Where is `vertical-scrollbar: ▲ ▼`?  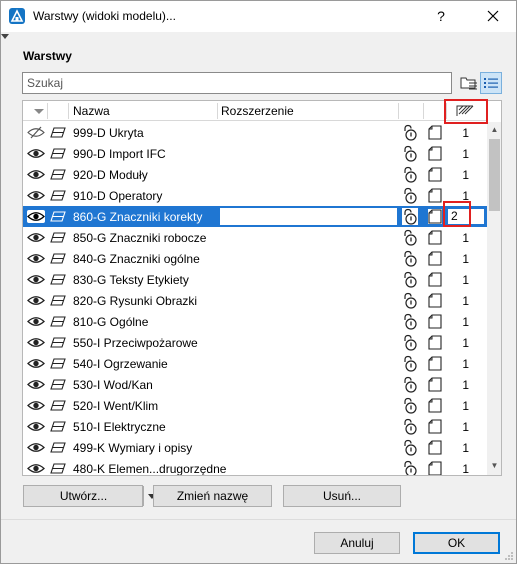
vertical-scrollbar: ▲ ▼ is located at coordinates (494, 298).